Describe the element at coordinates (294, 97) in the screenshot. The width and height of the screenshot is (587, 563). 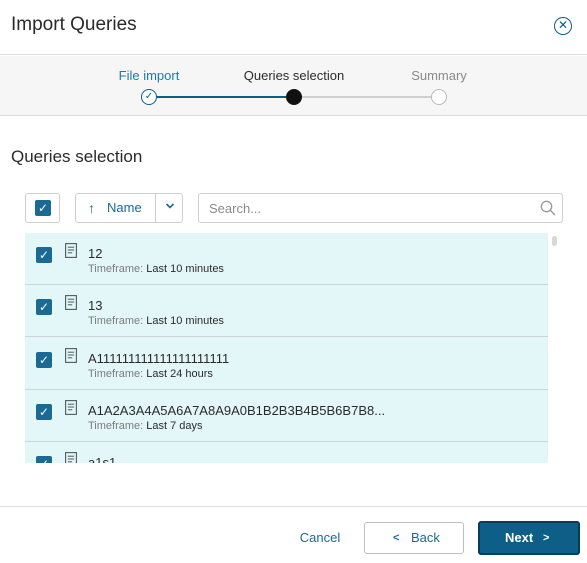
I see `step-current-dot` at that location.